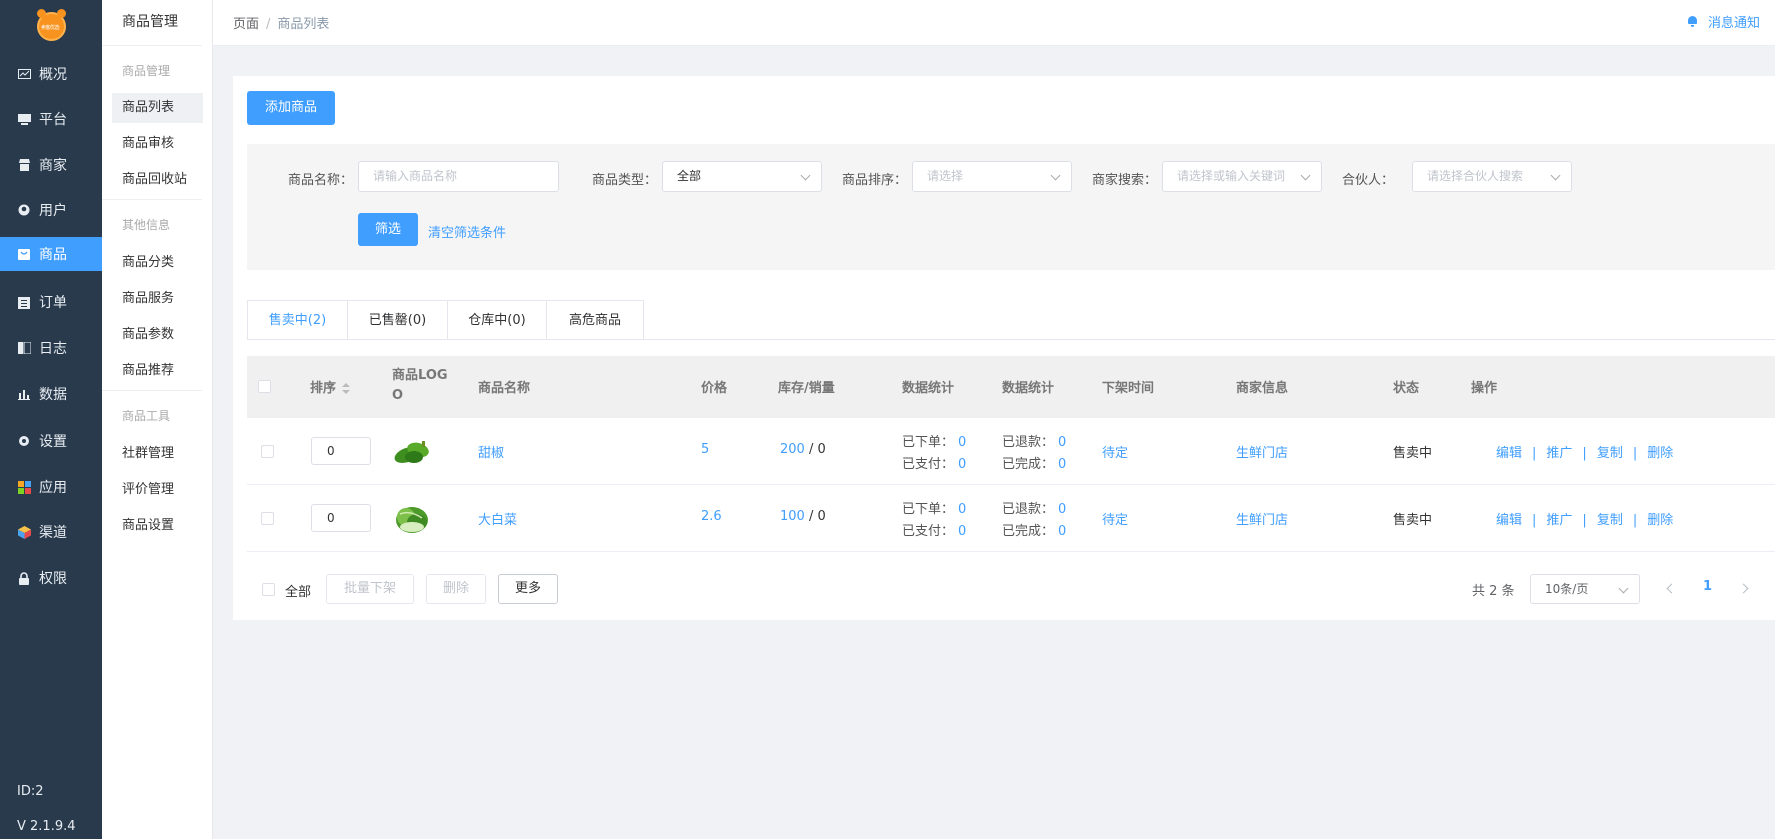 The width and height of the screenshot is (1775, 839). I want to click on breadcrumb-item: 页面, so click(246, 24).